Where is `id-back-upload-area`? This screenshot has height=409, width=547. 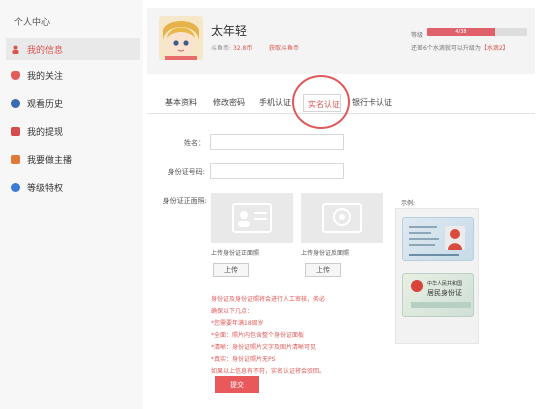
id-back-upload-area is located at coordinates (342, 218).